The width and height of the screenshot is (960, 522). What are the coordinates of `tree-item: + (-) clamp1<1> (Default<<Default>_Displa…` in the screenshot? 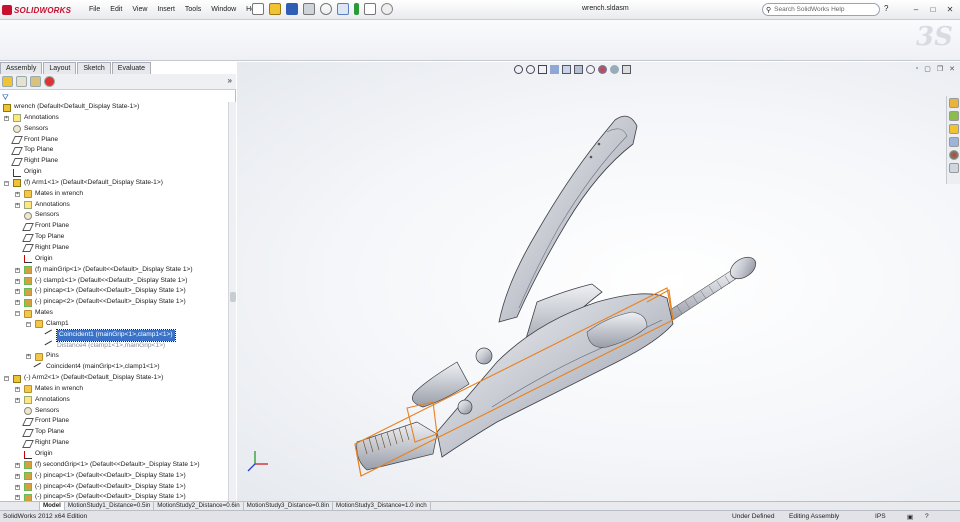 It's located at (114, 281).